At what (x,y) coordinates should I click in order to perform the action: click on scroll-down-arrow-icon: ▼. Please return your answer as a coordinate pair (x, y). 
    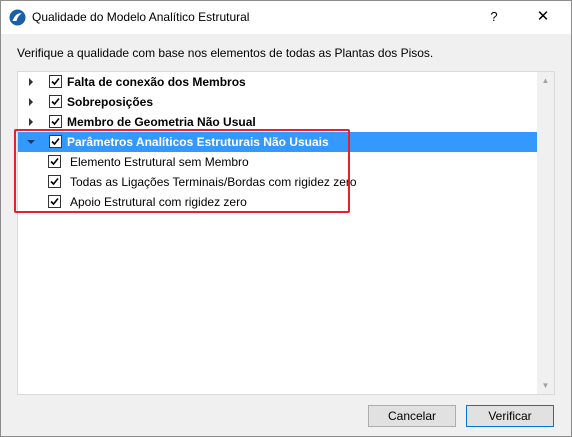
    Looking at the image, I should click on (545, 385).